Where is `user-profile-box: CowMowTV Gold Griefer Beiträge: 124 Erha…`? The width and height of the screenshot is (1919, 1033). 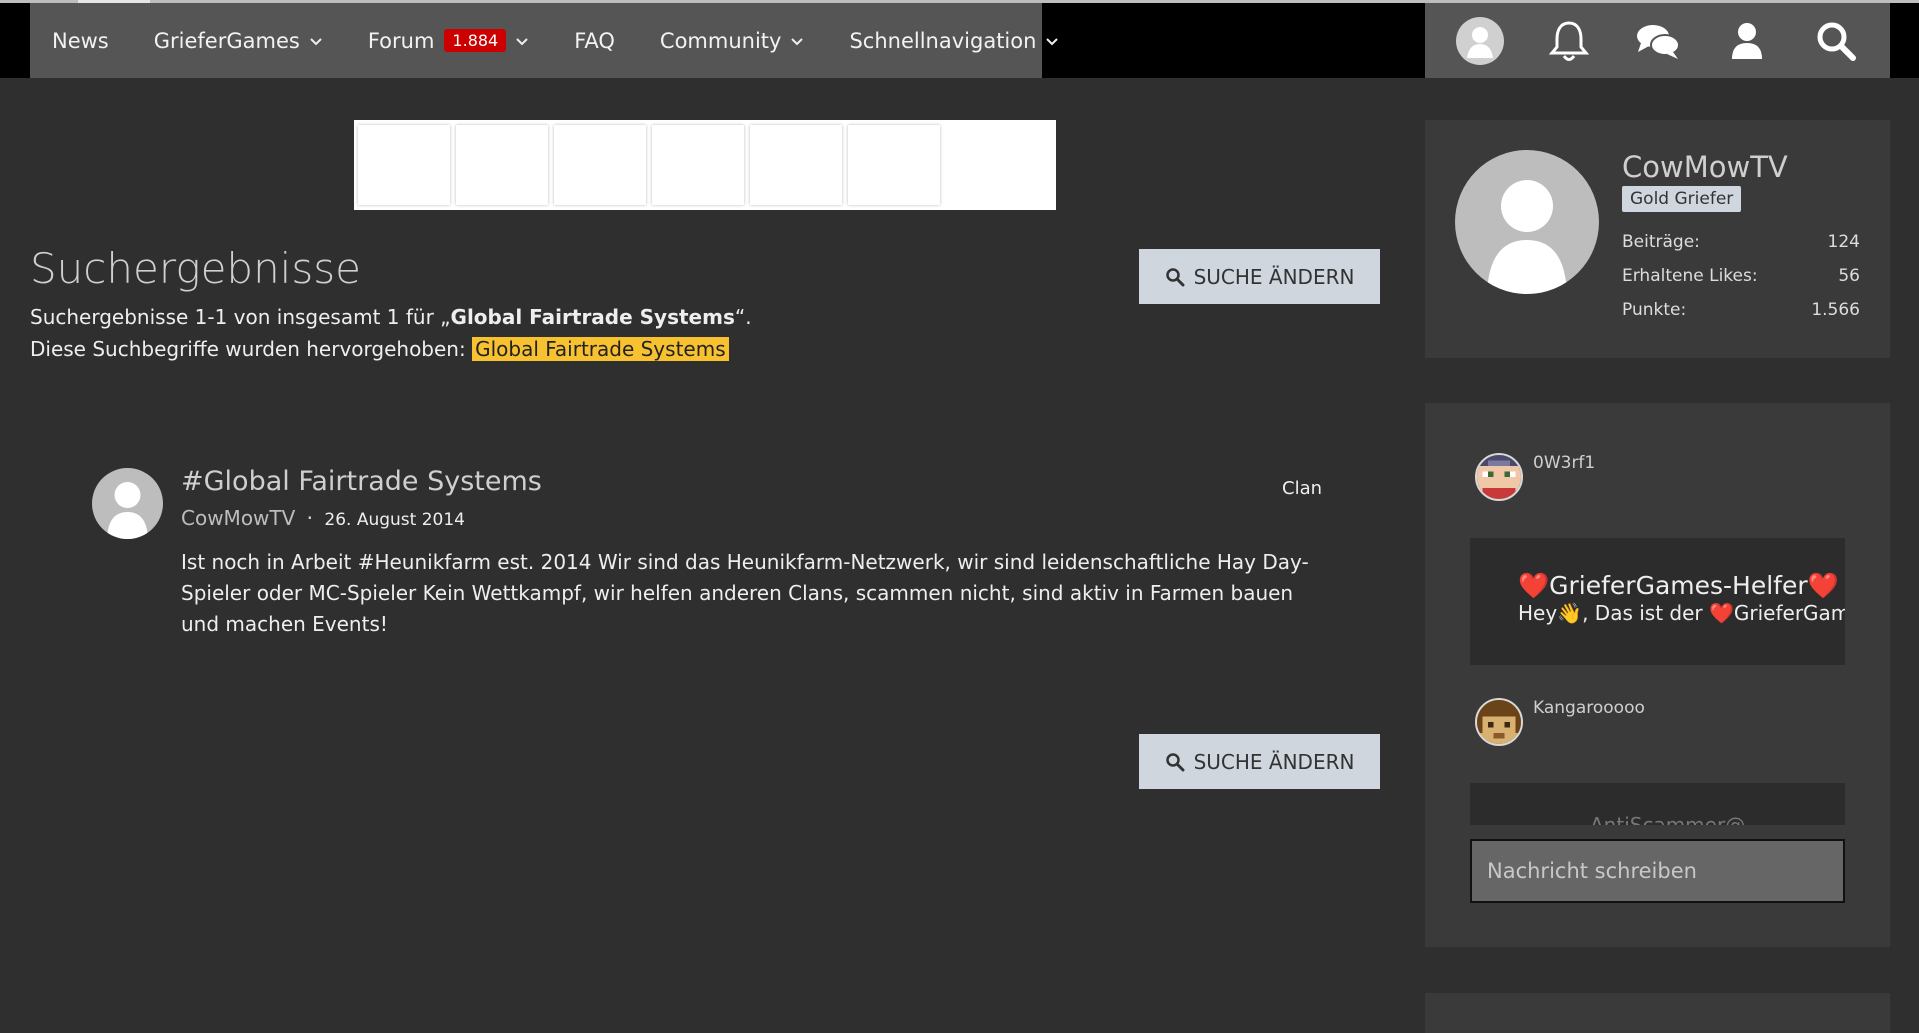
user-profile-box: CowMowTV Gold Griefer Beiträge: 124 Erha… is located at coordinates (1657, 239).